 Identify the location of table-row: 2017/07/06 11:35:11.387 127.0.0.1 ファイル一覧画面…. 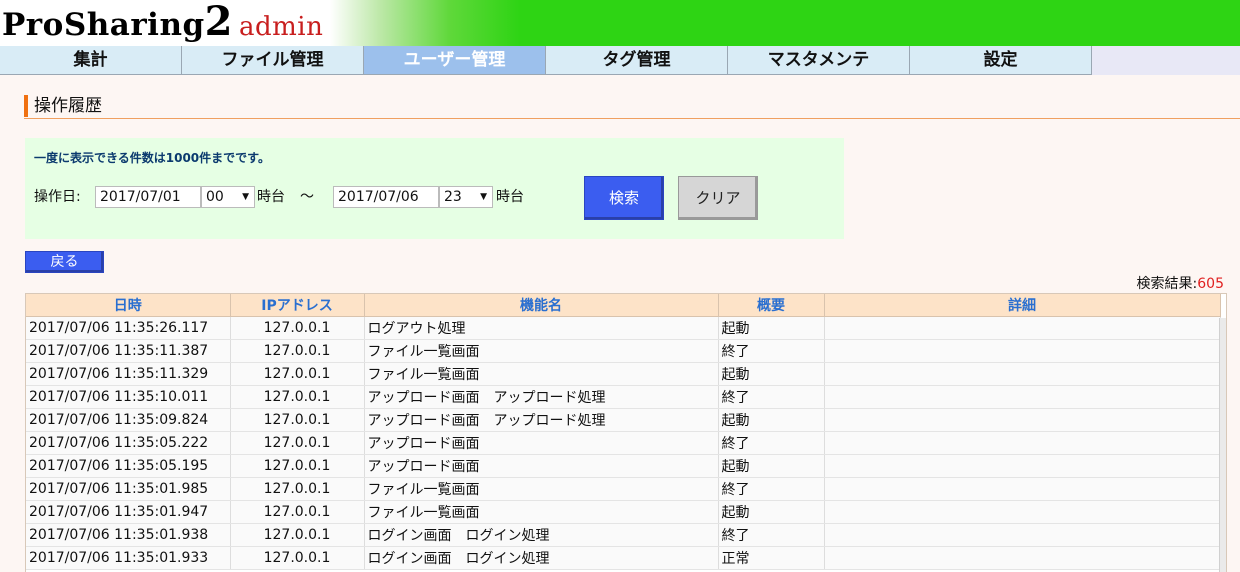
(623, 351).